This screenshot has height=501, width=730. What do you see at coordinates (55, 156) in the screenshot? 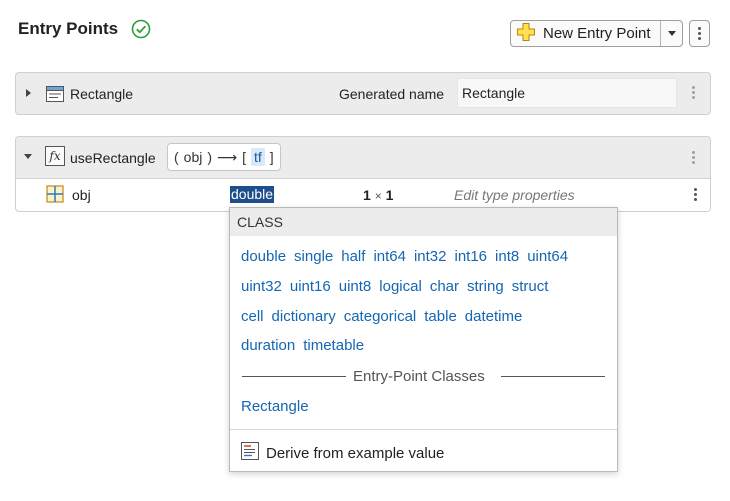
I see `function-icon: fx` at bounding box center [55, 156].